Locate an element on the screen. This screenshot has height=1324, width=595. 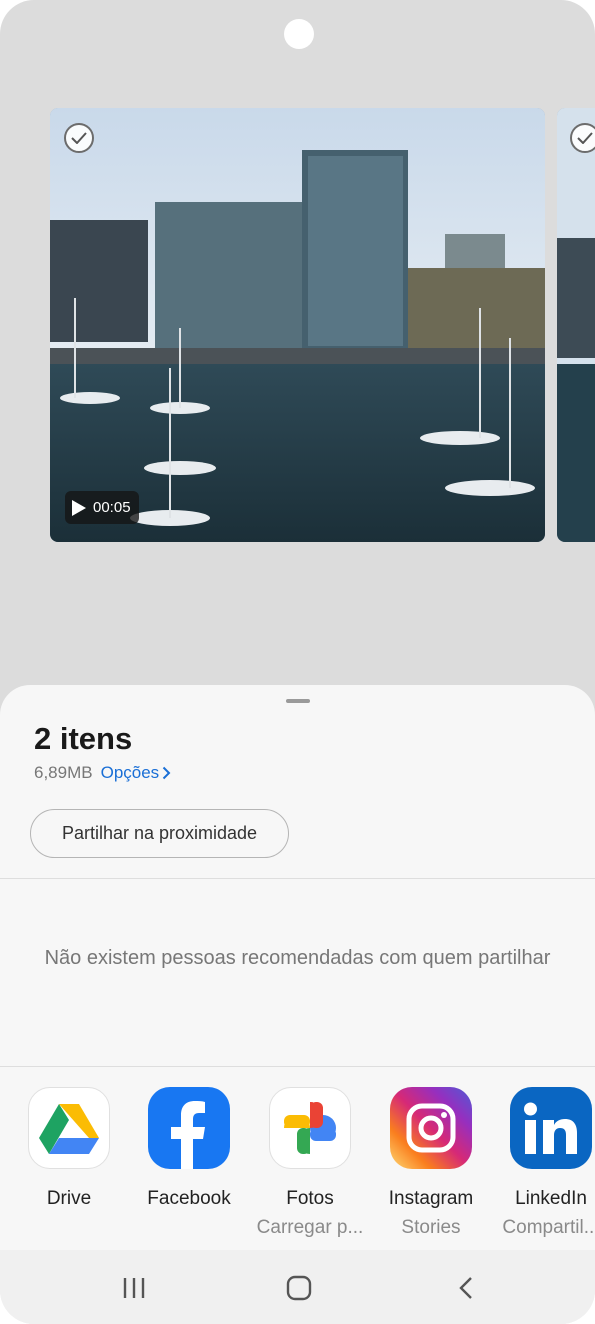
chevron-right-icon is located at coordinates (166, 773).